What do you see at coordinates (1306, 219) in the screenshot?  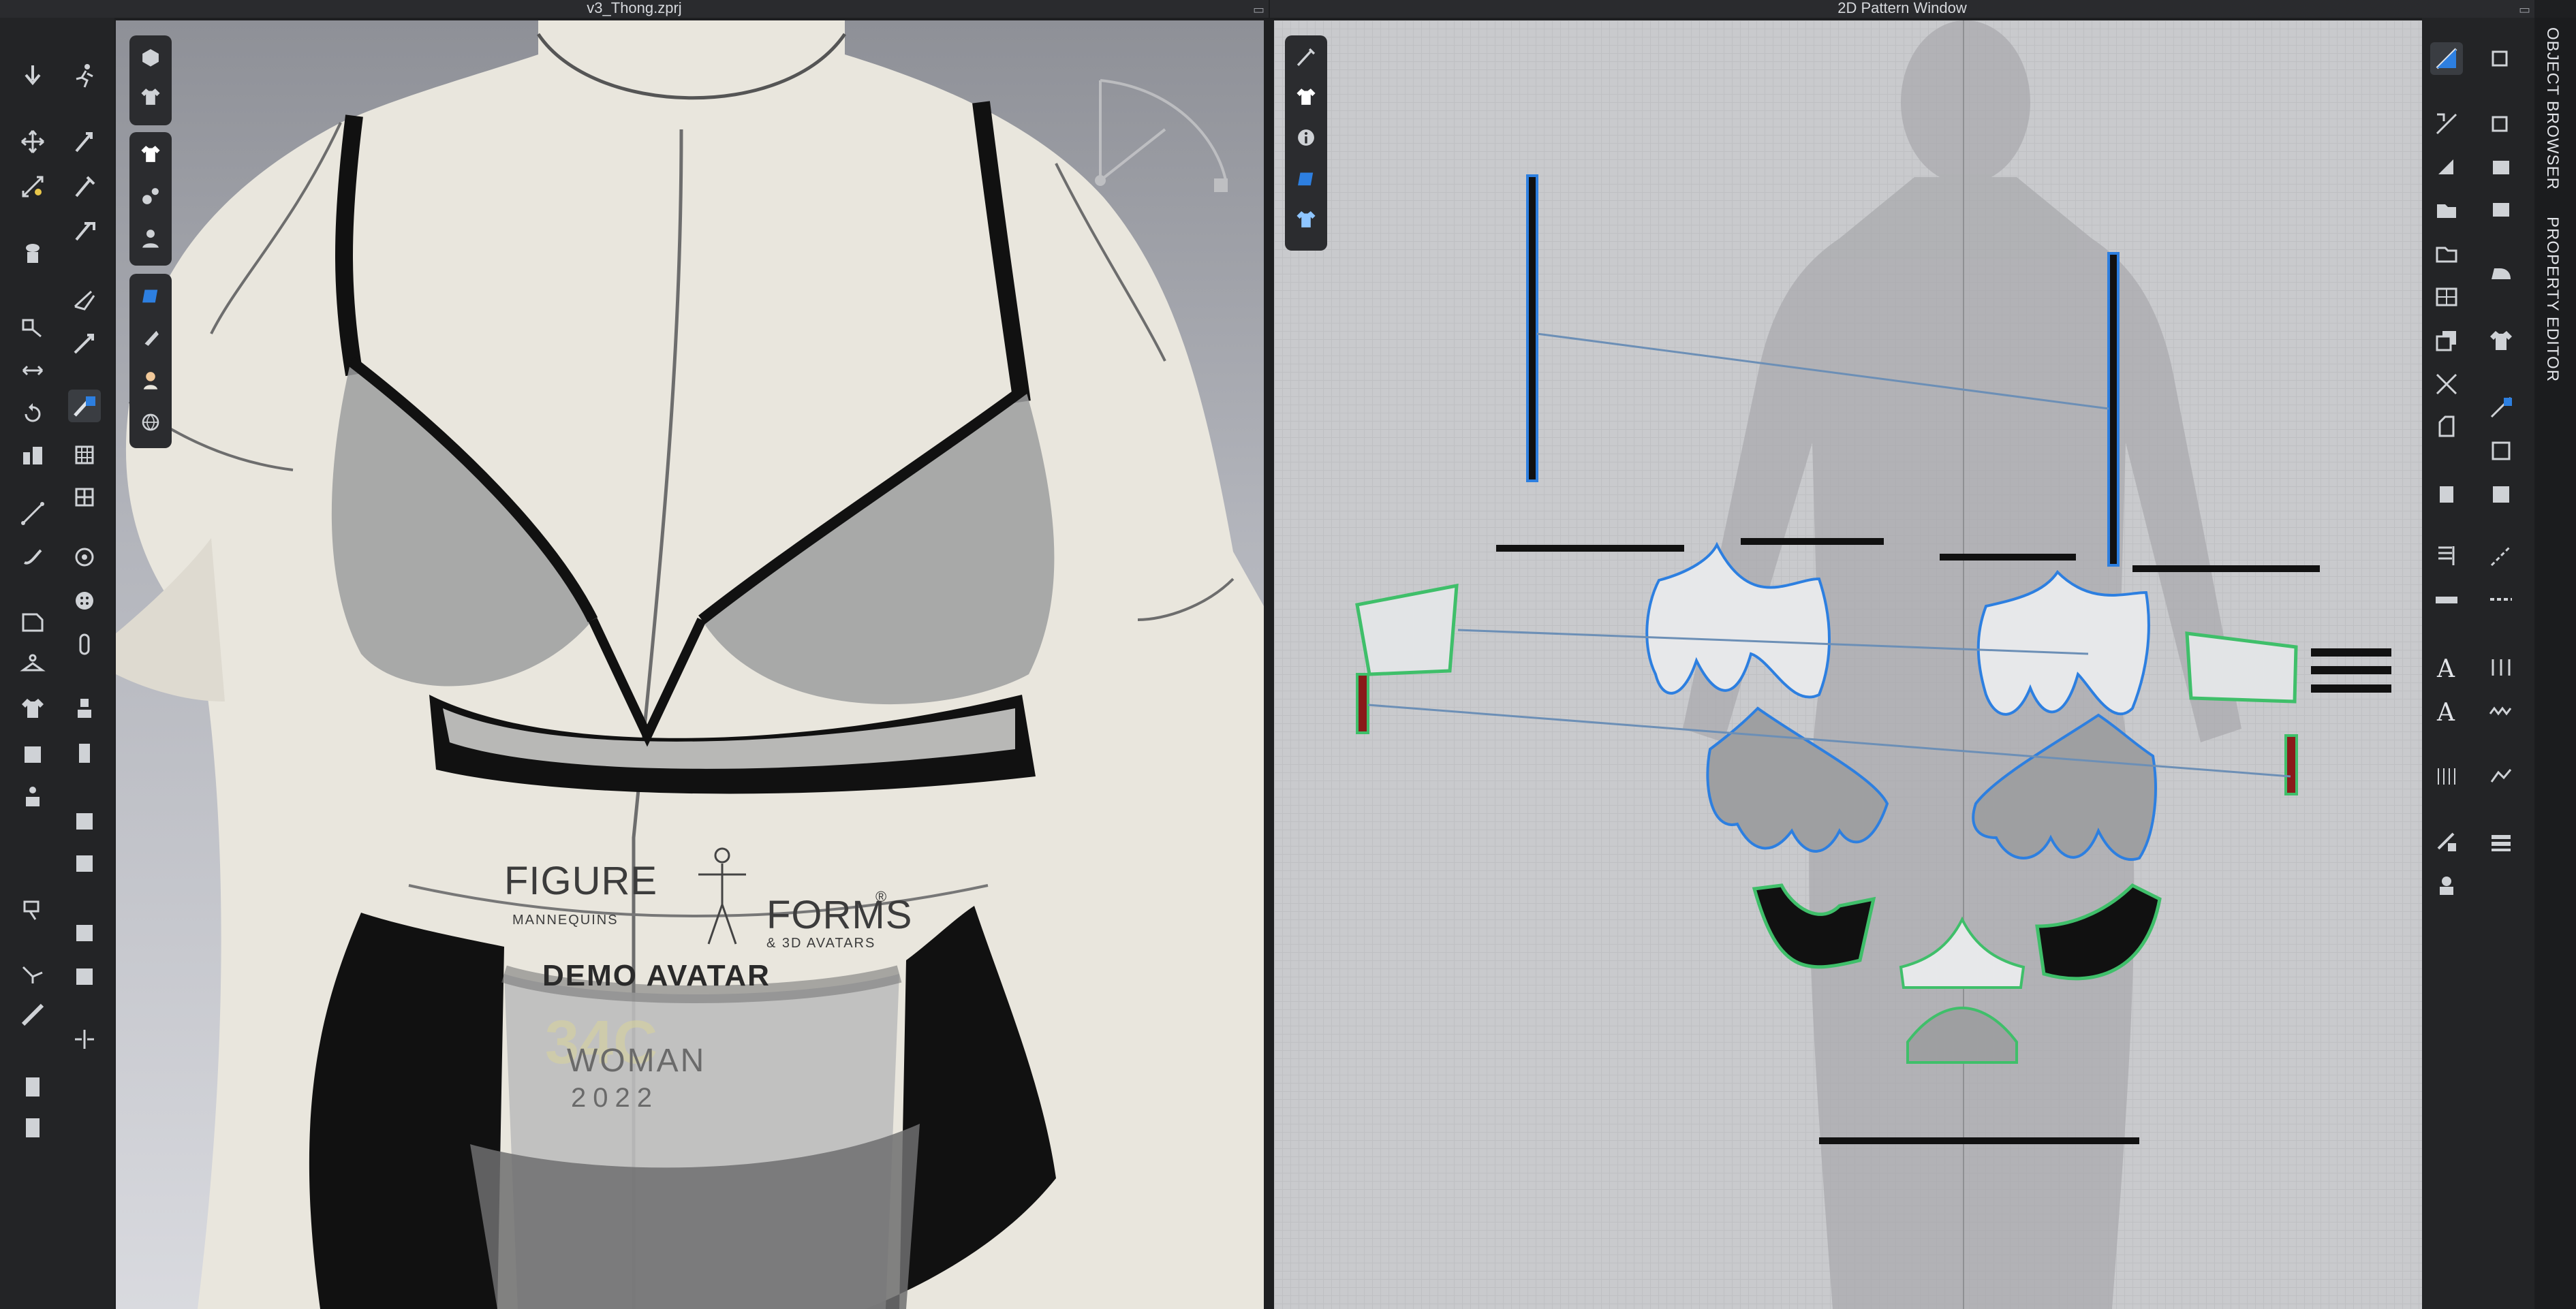 I see `garment-view-icon` at bounding box center [1306, 219].